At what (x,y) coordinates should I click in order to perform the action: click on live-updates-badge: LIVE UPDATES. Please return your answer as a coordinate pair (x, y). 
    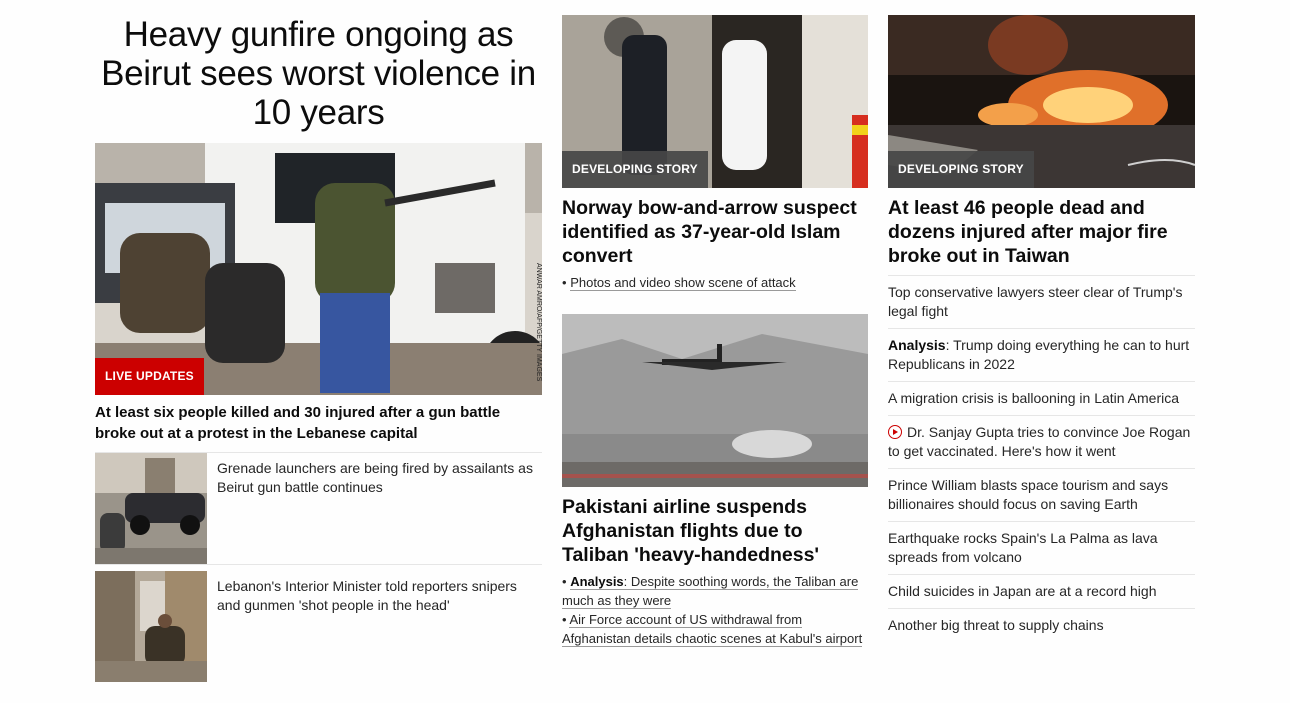
    Looking at the image, I should click on (149, 376).